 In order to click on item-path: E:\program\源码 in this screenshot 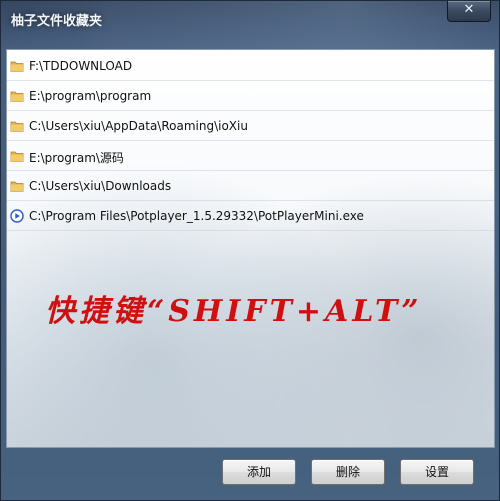, I will do `click(76, 158)`.